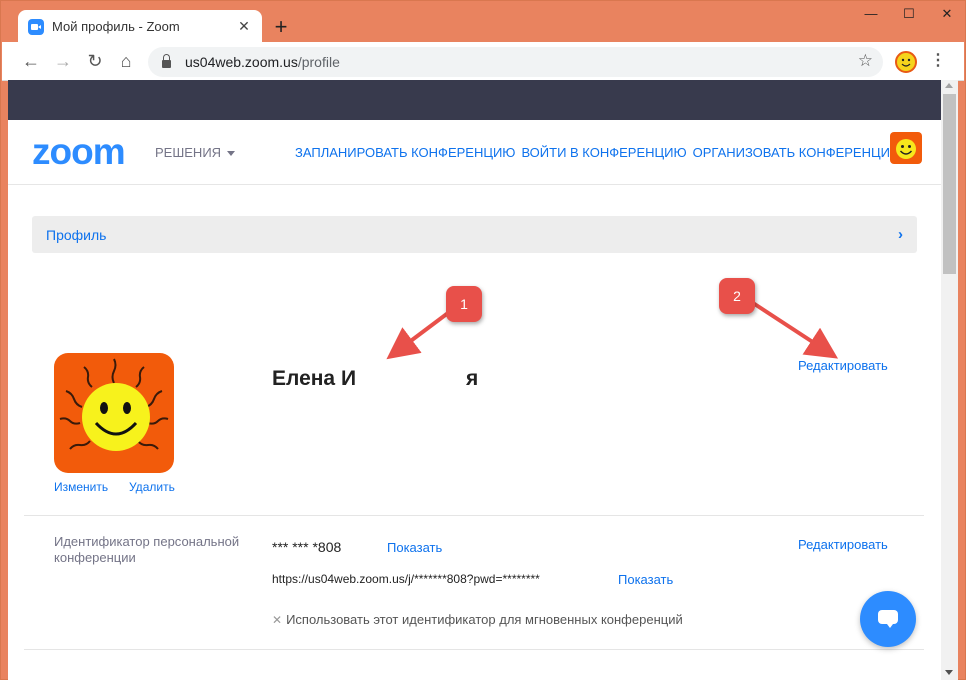 This screenshot has height=680, width=966. I want to click on title-bar: Мой профиль - Zoom ✕ + — ☐ ✕, so click(483, 22).